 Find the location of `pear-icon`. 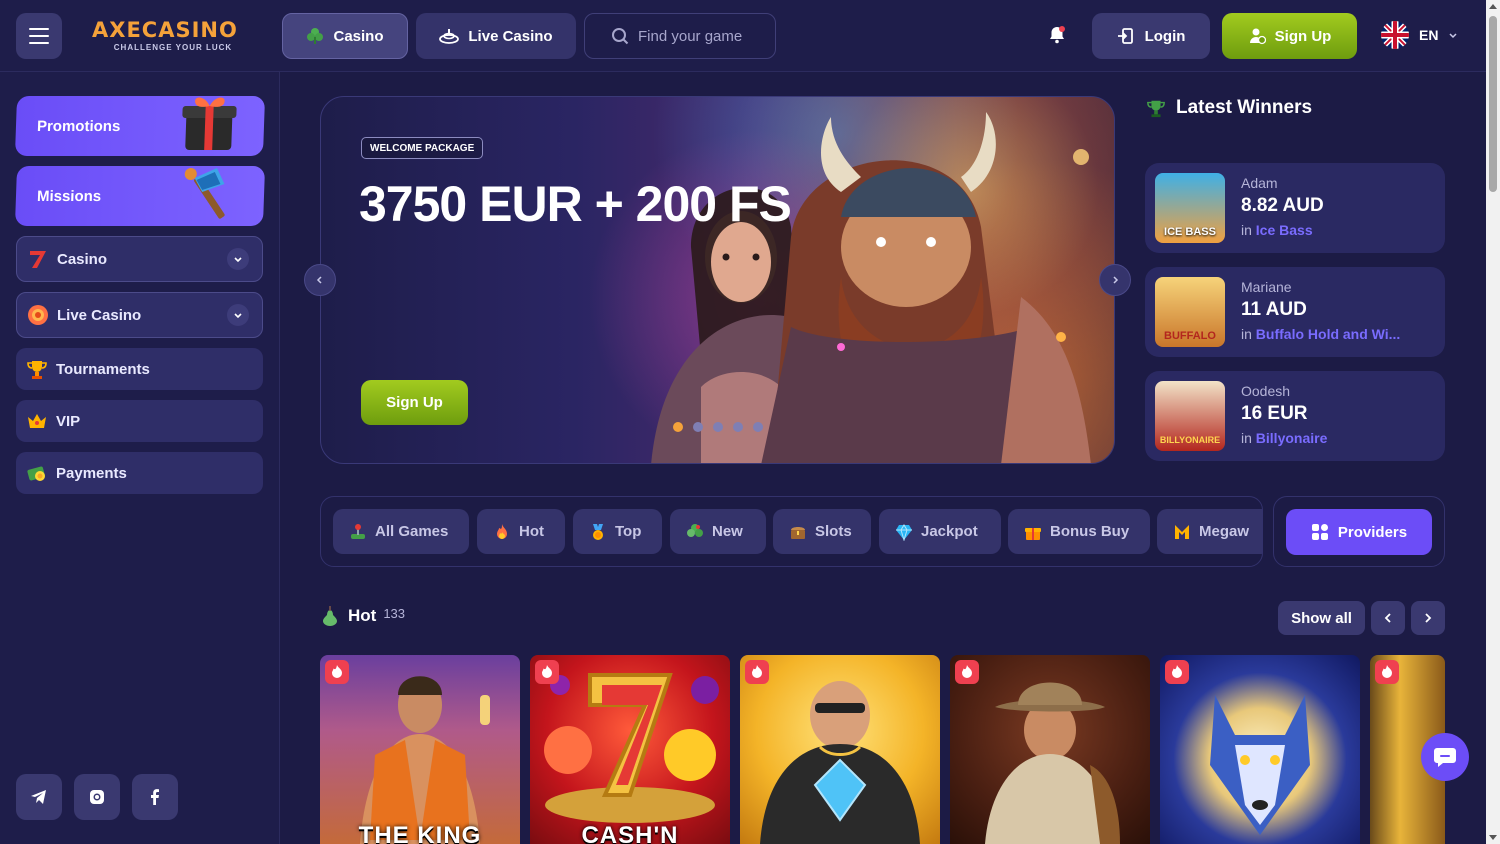

pear-icon is located at coordinates (330, 616).